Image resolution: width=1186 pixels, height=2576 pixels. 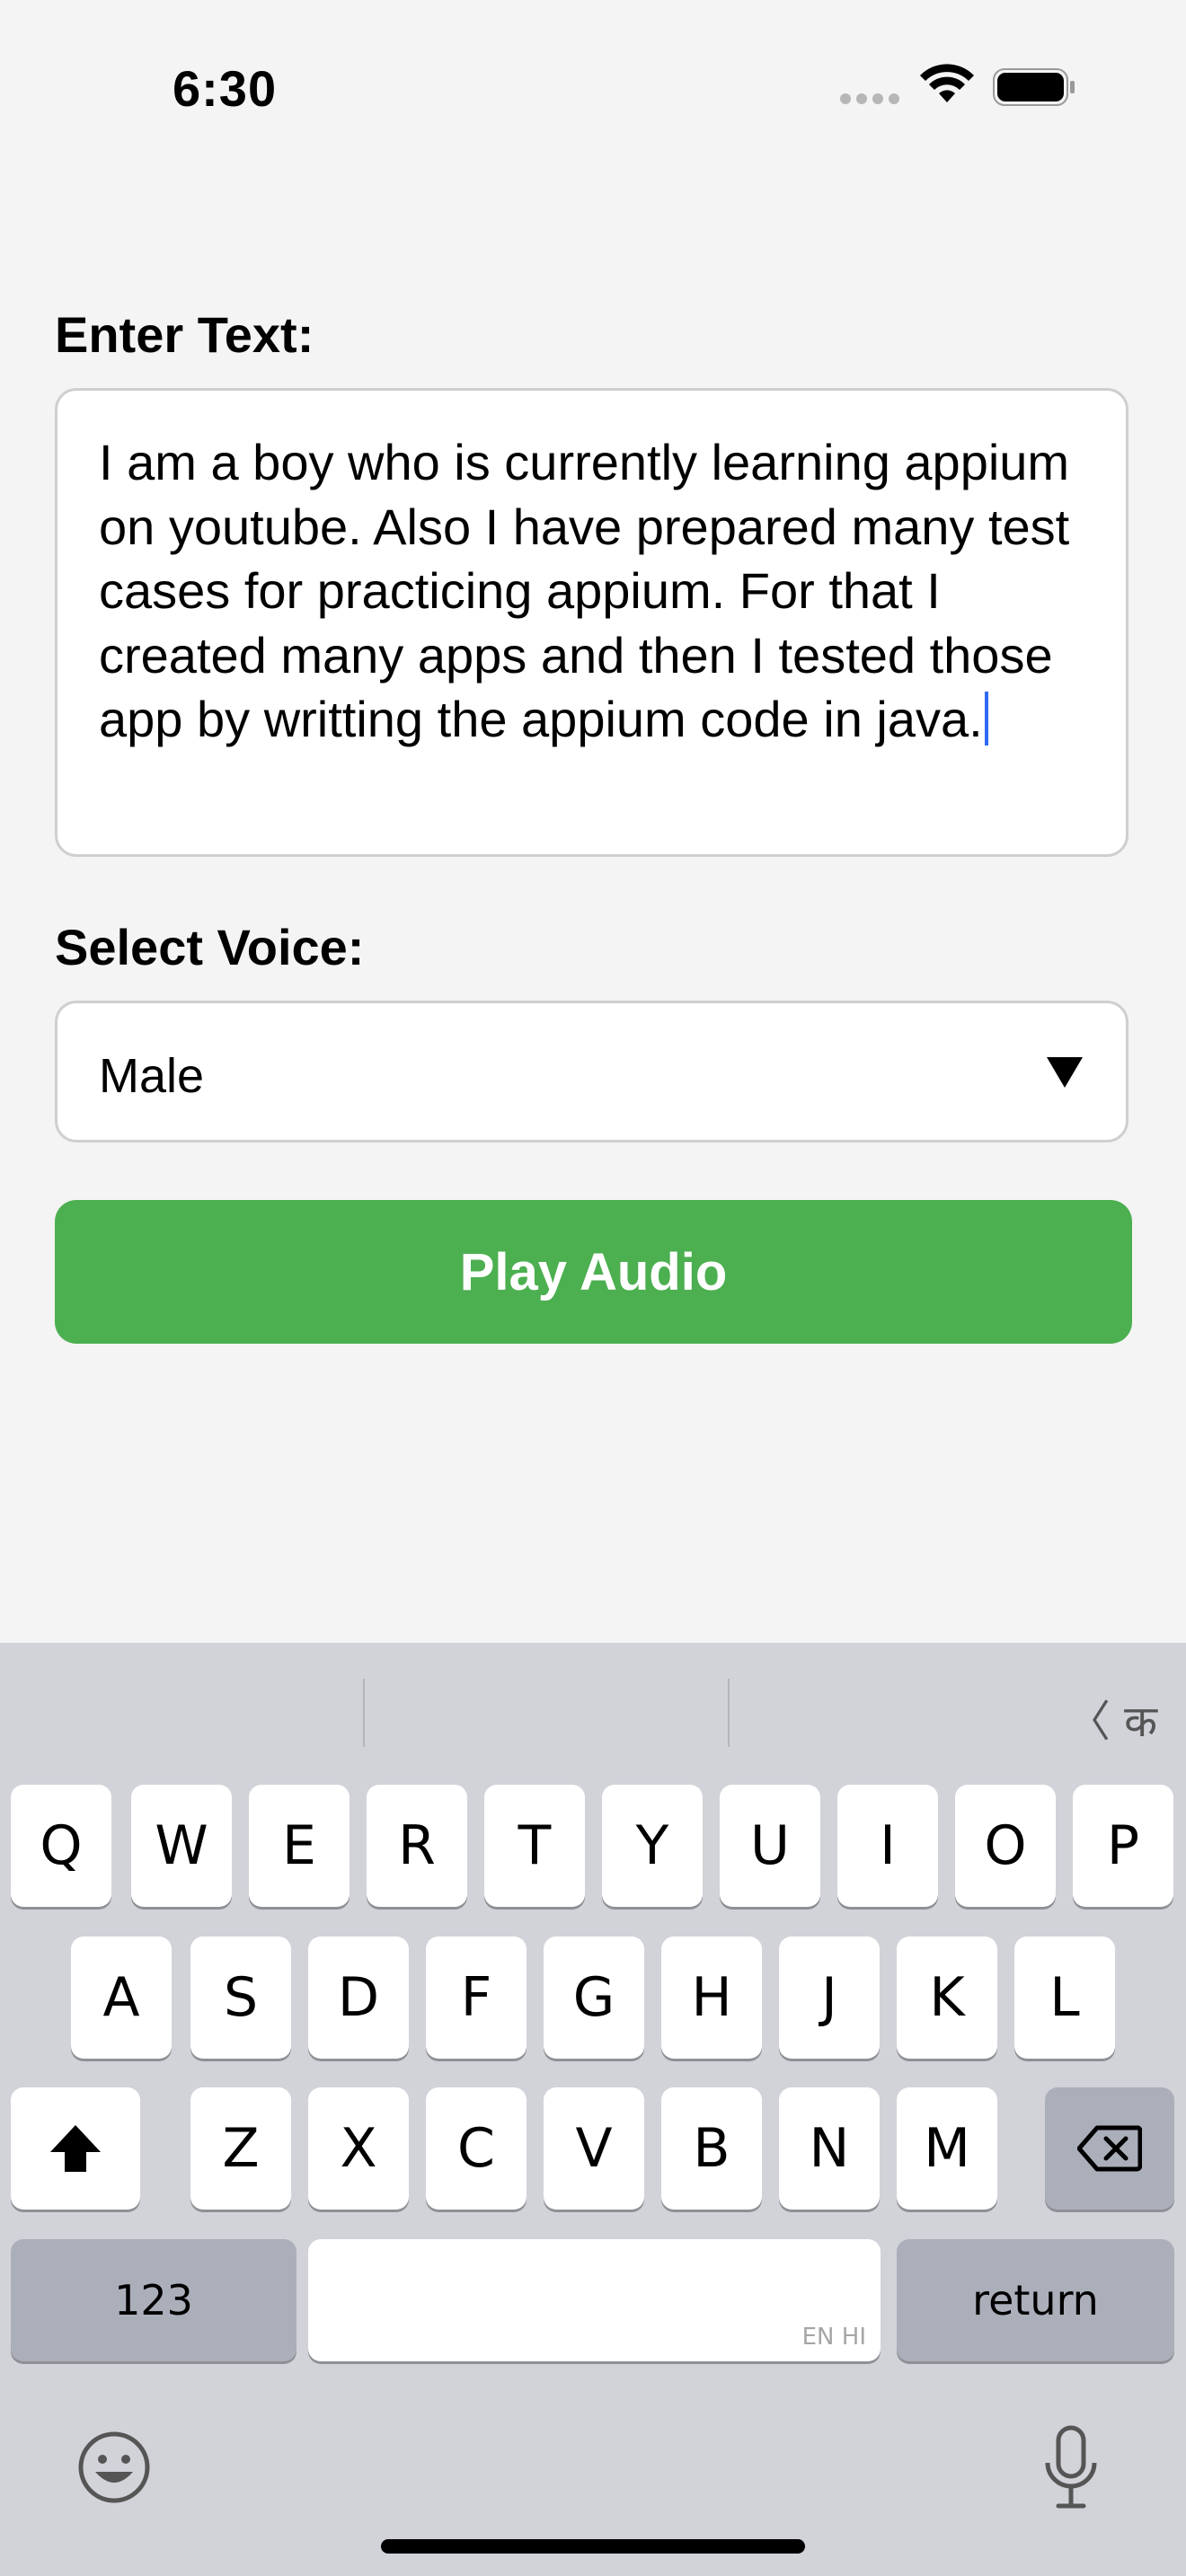 What do you see at coordinates (652, 1846) in the screenshot?
I see `key-y: Y` at bounding box center [652, 1846].